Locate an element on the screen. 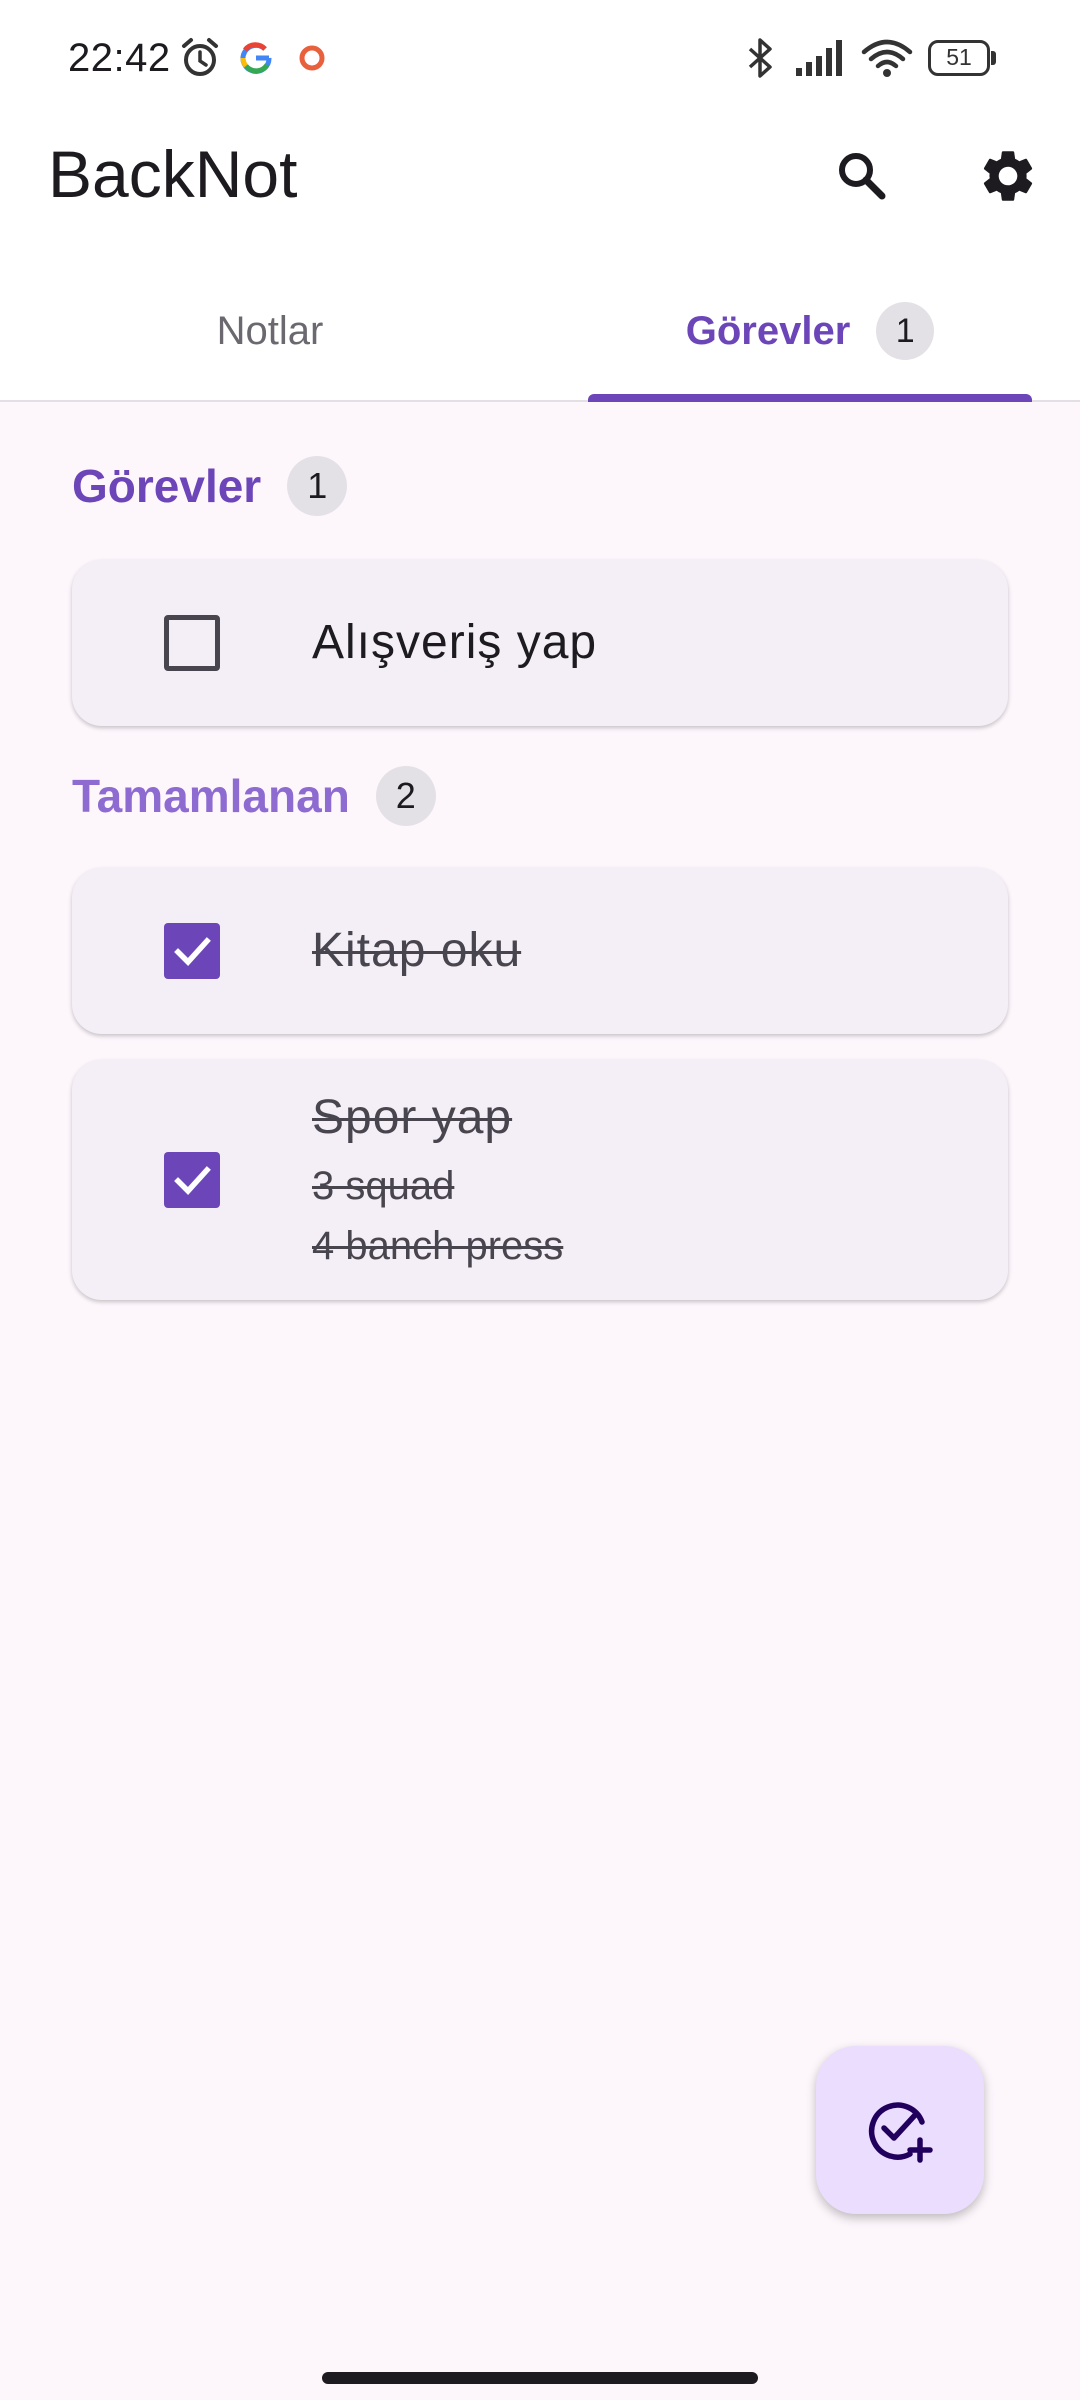  task-detail-line: 4 banch press is located at coordinates (438, 1246).